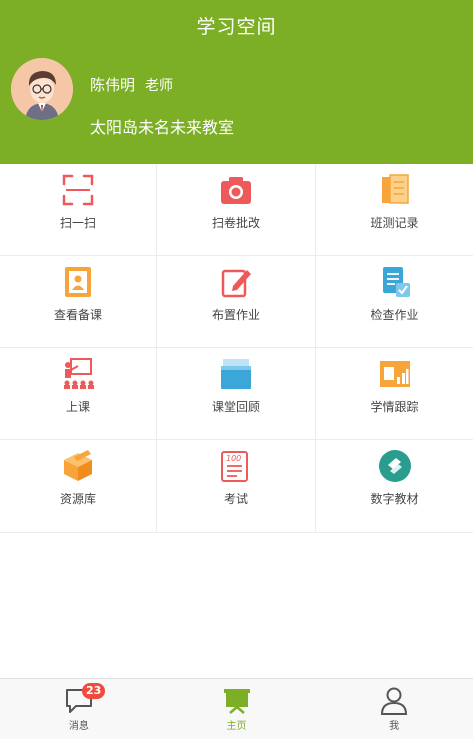 The height and width of the screenshot is (739, 473). I want to click on menu-item-label: 扫卷批改, so click(235, 223).